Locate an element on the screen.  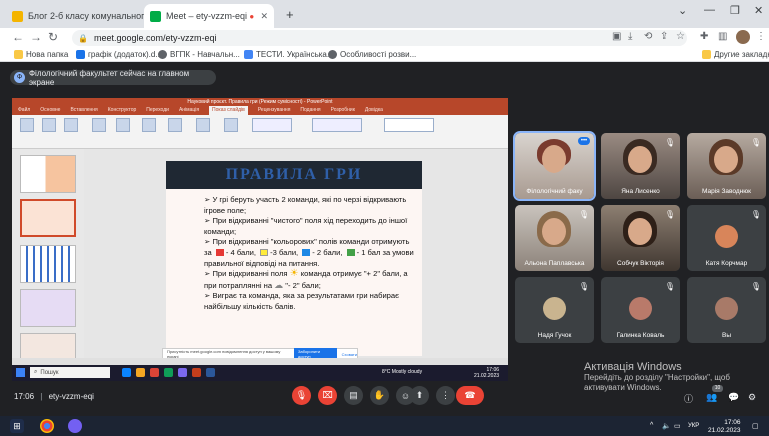
participant-name: Вы is located at coordinates (726, 335).